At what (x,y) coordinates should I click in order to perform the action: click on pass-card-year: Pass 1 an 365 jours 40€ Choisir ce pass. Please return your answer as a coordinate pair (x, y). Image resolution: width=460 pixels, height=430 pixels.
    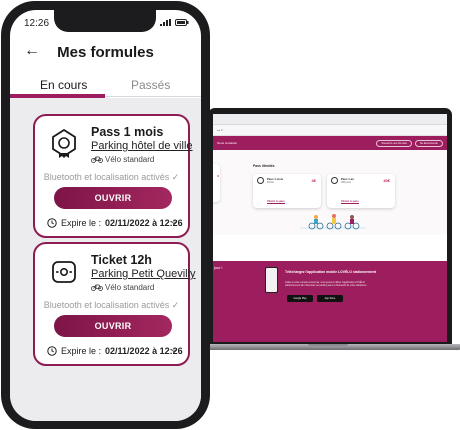
    Looking at the image, I should click on (361, 191).